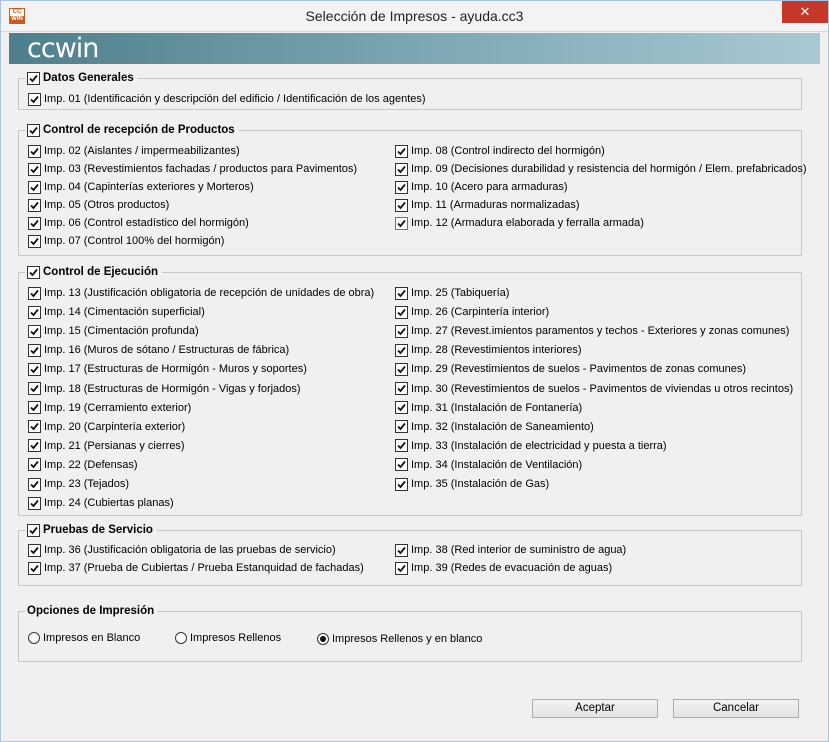 This screenshot has width=829, height=742. I want to click on group-header-pruebas-servicio: Pruebas de Servicio, so click(91, 530).